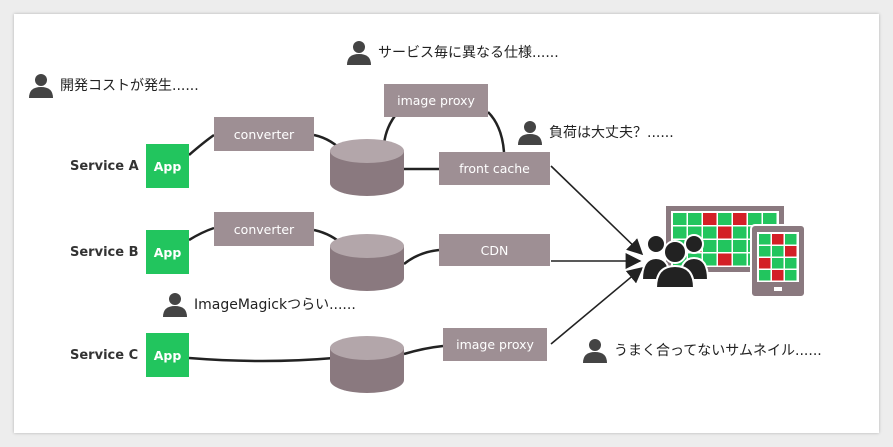 This screenshot has height=447, width=893. Describe the element at coordinates (494, 250) in the screenshot. I see `cdn-box: CDN` at that location.